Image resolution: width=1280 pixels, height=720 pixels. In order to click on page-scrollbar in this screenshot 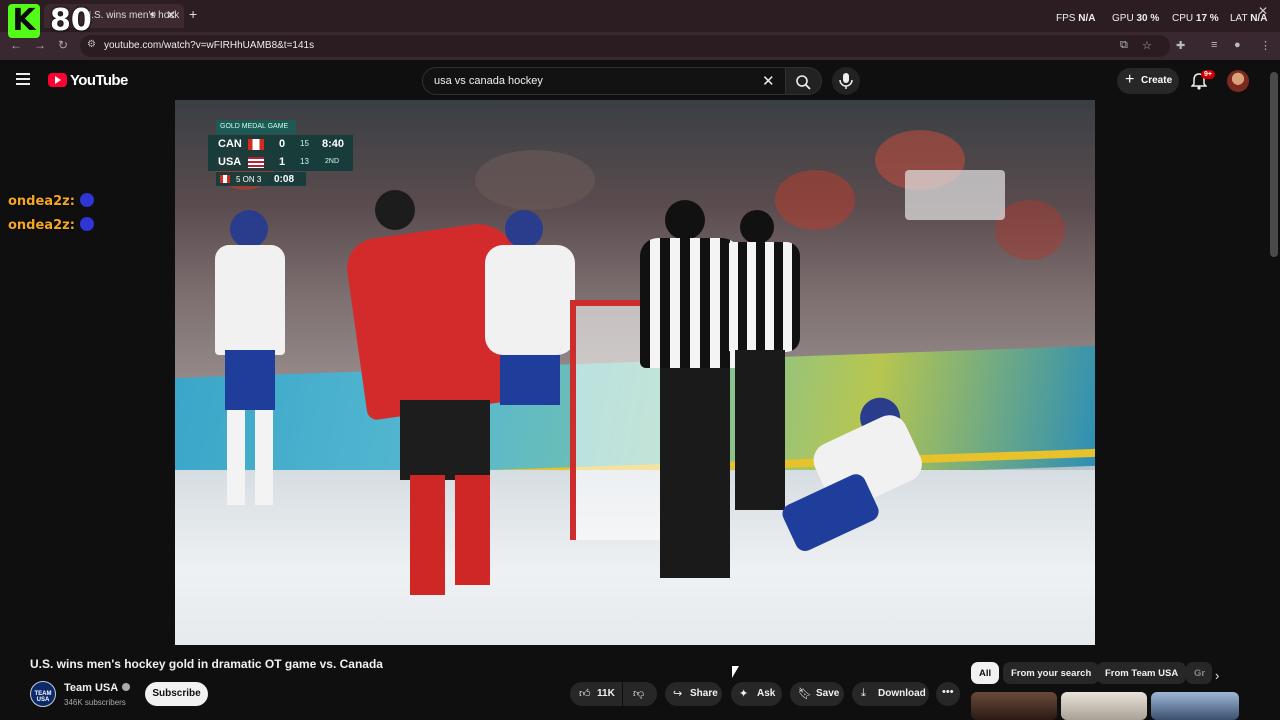, I will do `click(1274, 164)`.